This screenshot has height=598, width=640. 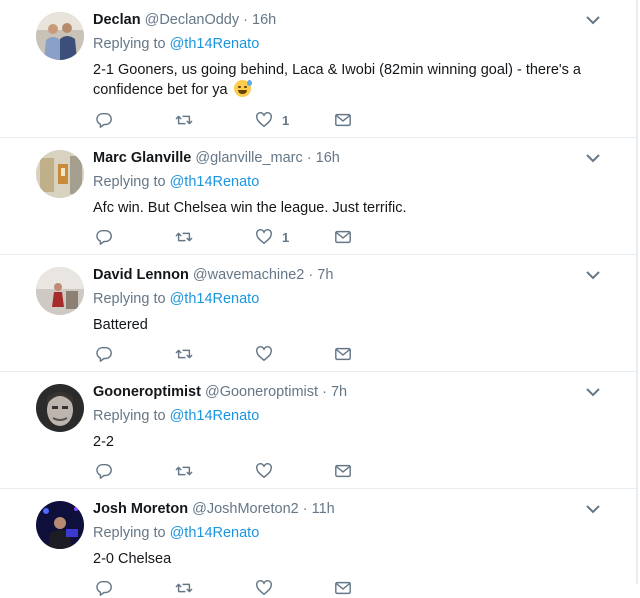 I want to click on tweet-header: Josh Moreton @JoshMoreton2 · 11h, so click(x=214, y=509).